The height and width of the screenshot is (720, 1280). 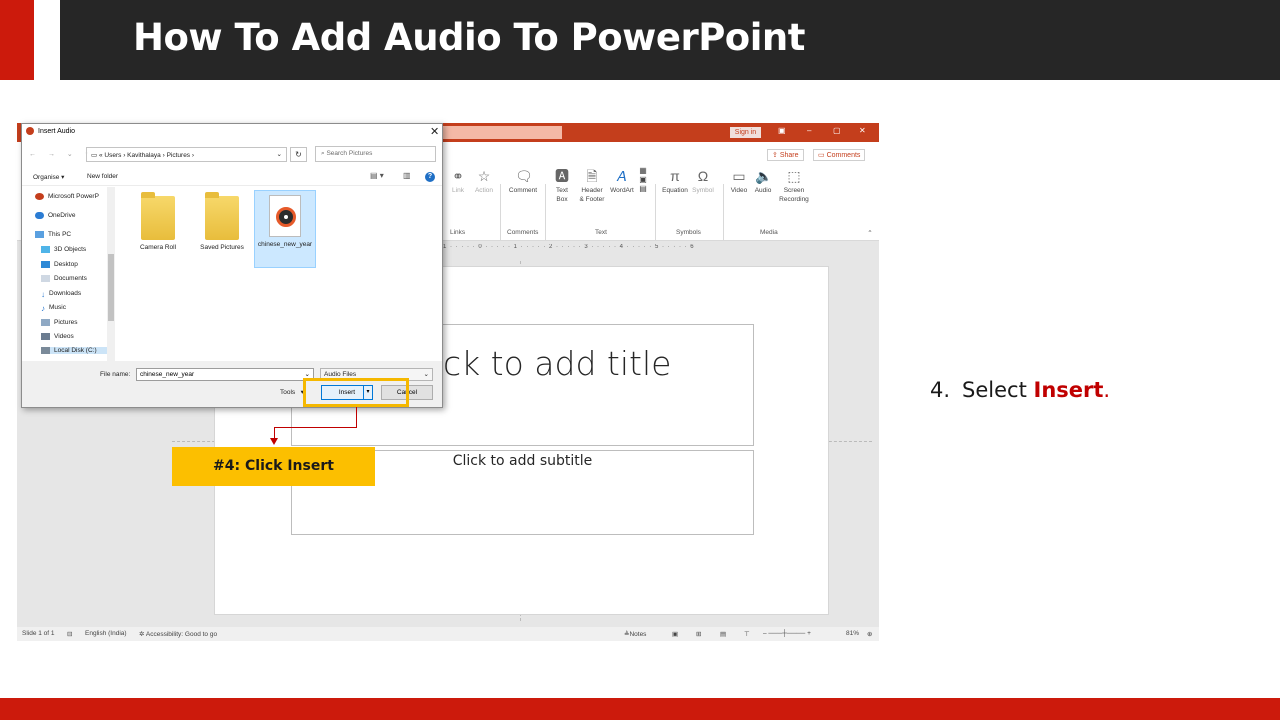 I want to click on preview-pane-icon: ▥, so click(x=407, y=175).